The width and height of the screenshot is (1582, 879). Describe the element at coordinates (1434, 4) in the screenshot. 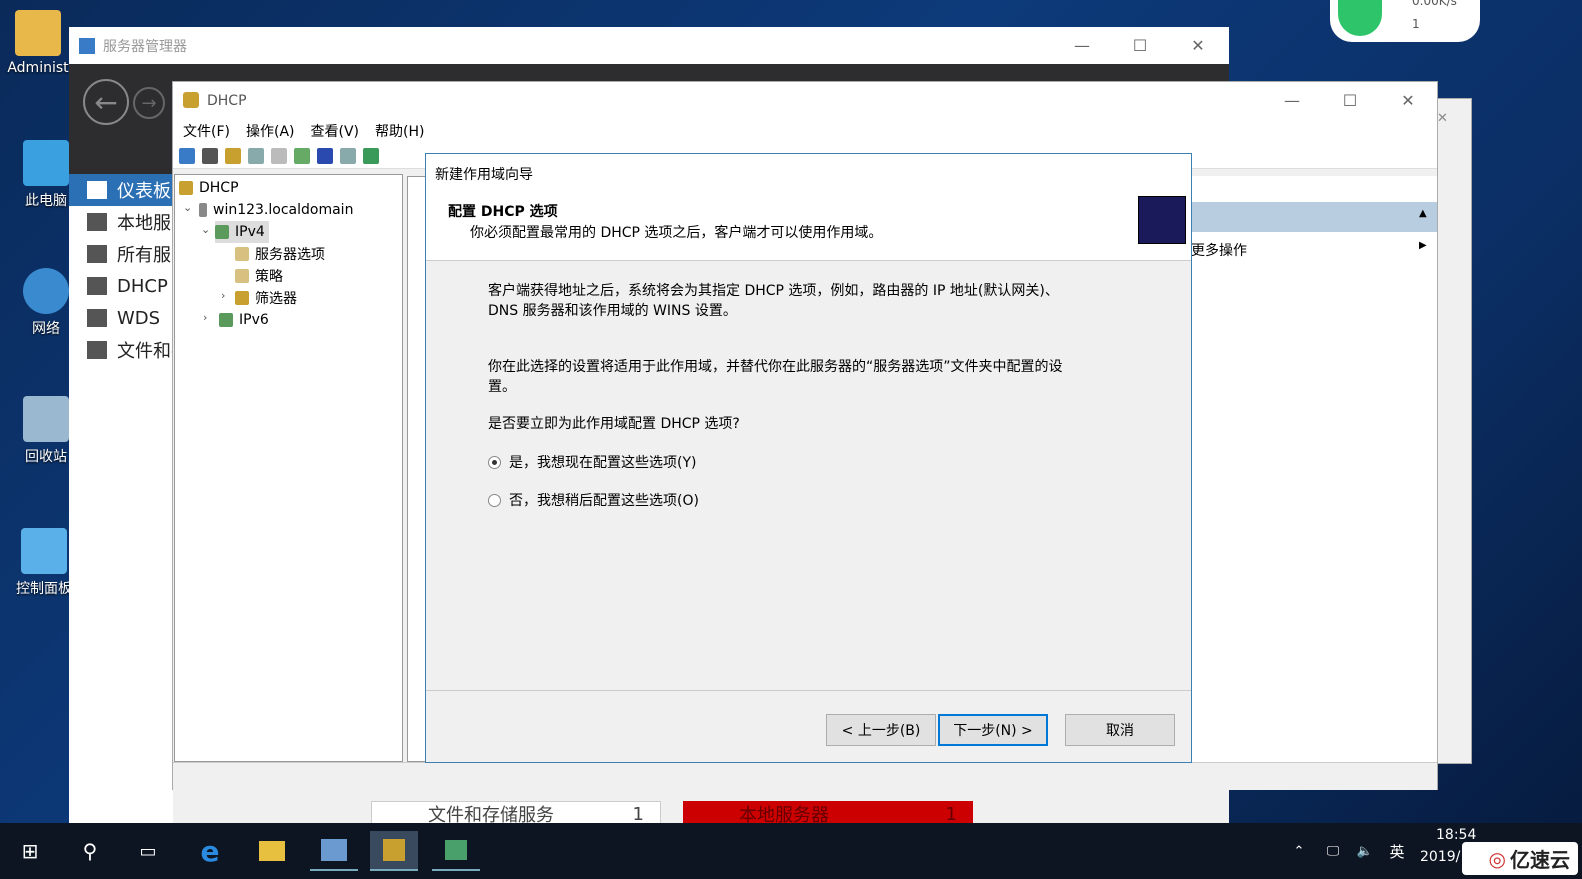

I see `network-speed: 0.00K/s` at that location.